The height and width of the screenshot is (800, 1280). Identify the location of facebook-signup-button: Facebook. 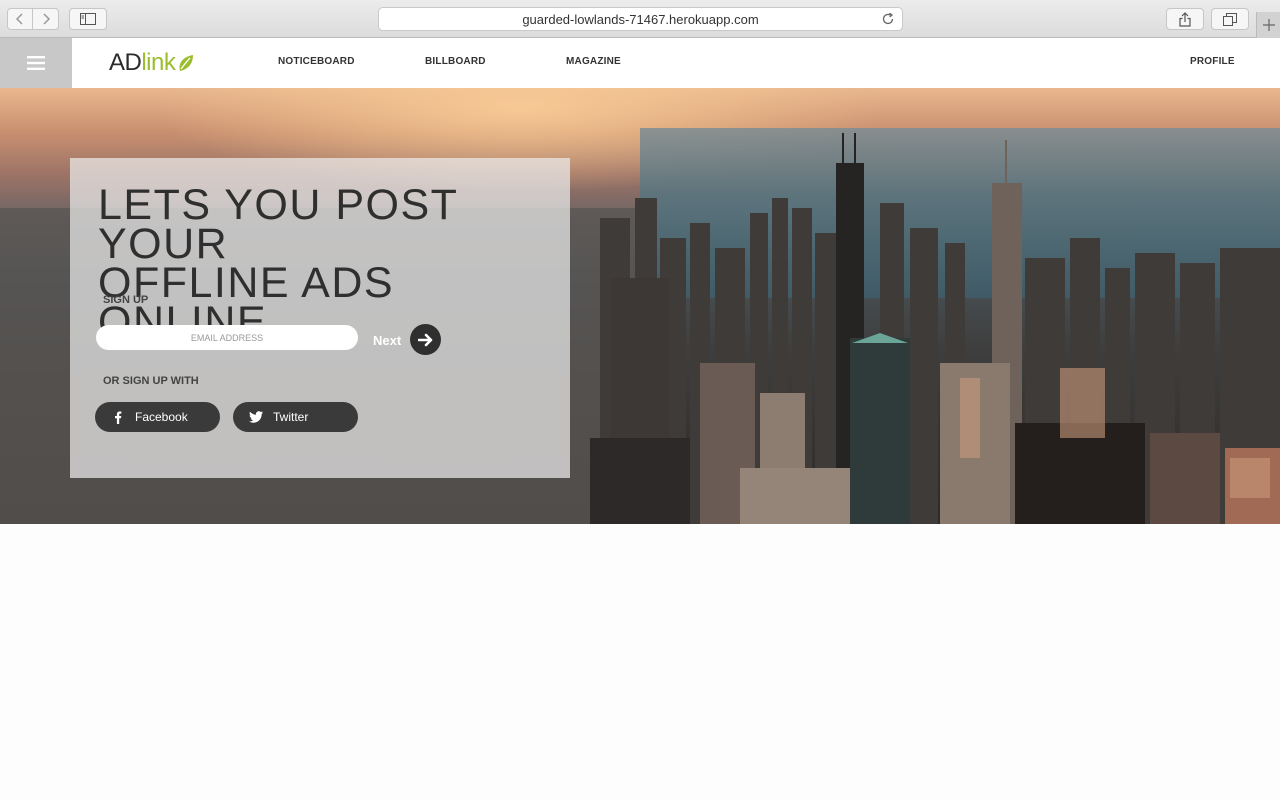
(157, 417).